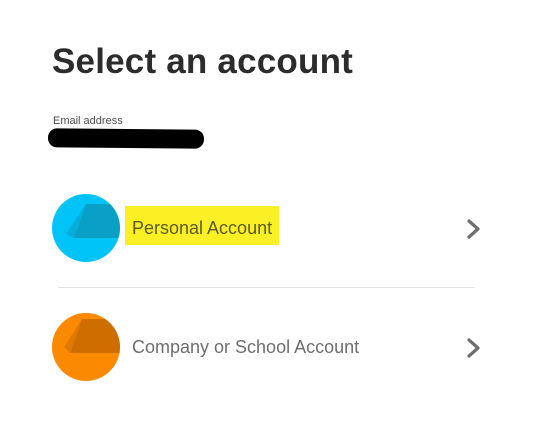 The height and width of the screenshot is (422, 533). What do you see at coordinates (86, 228) in the screenshot?
I see `personal-account-avatar-icon` at bounding box center [86, 228].